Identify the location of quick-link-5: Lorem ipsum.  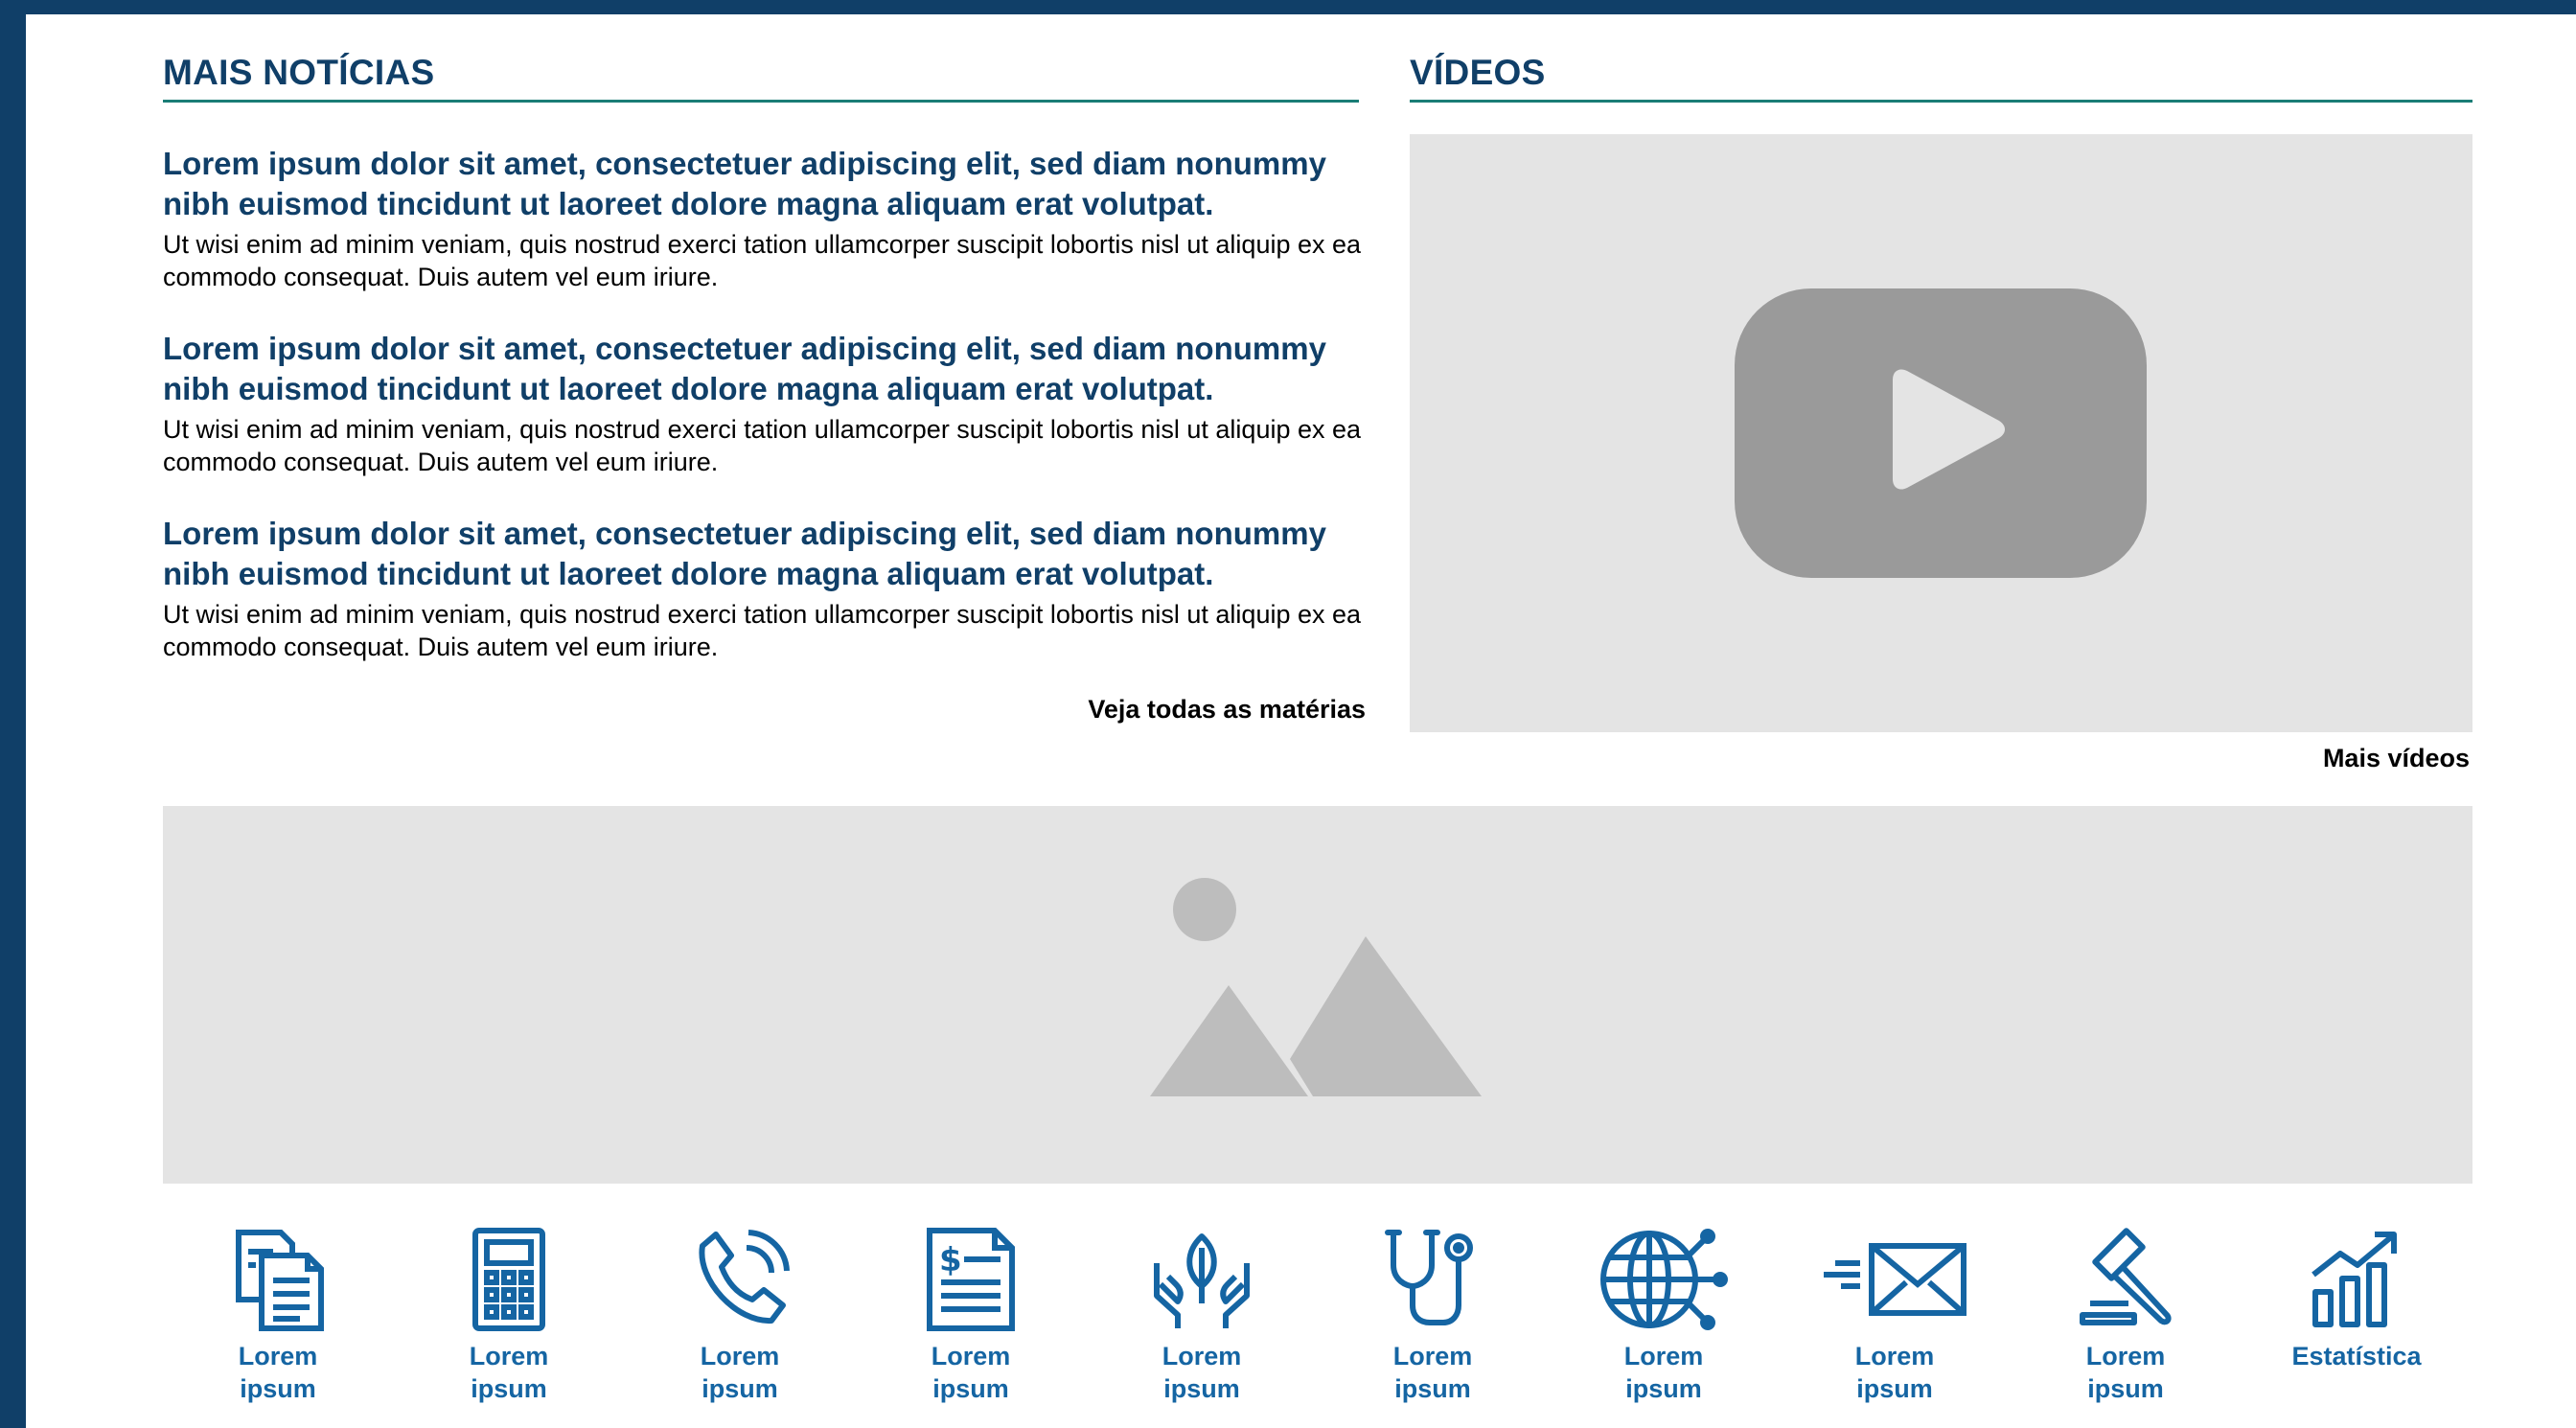
(1202, 1316).